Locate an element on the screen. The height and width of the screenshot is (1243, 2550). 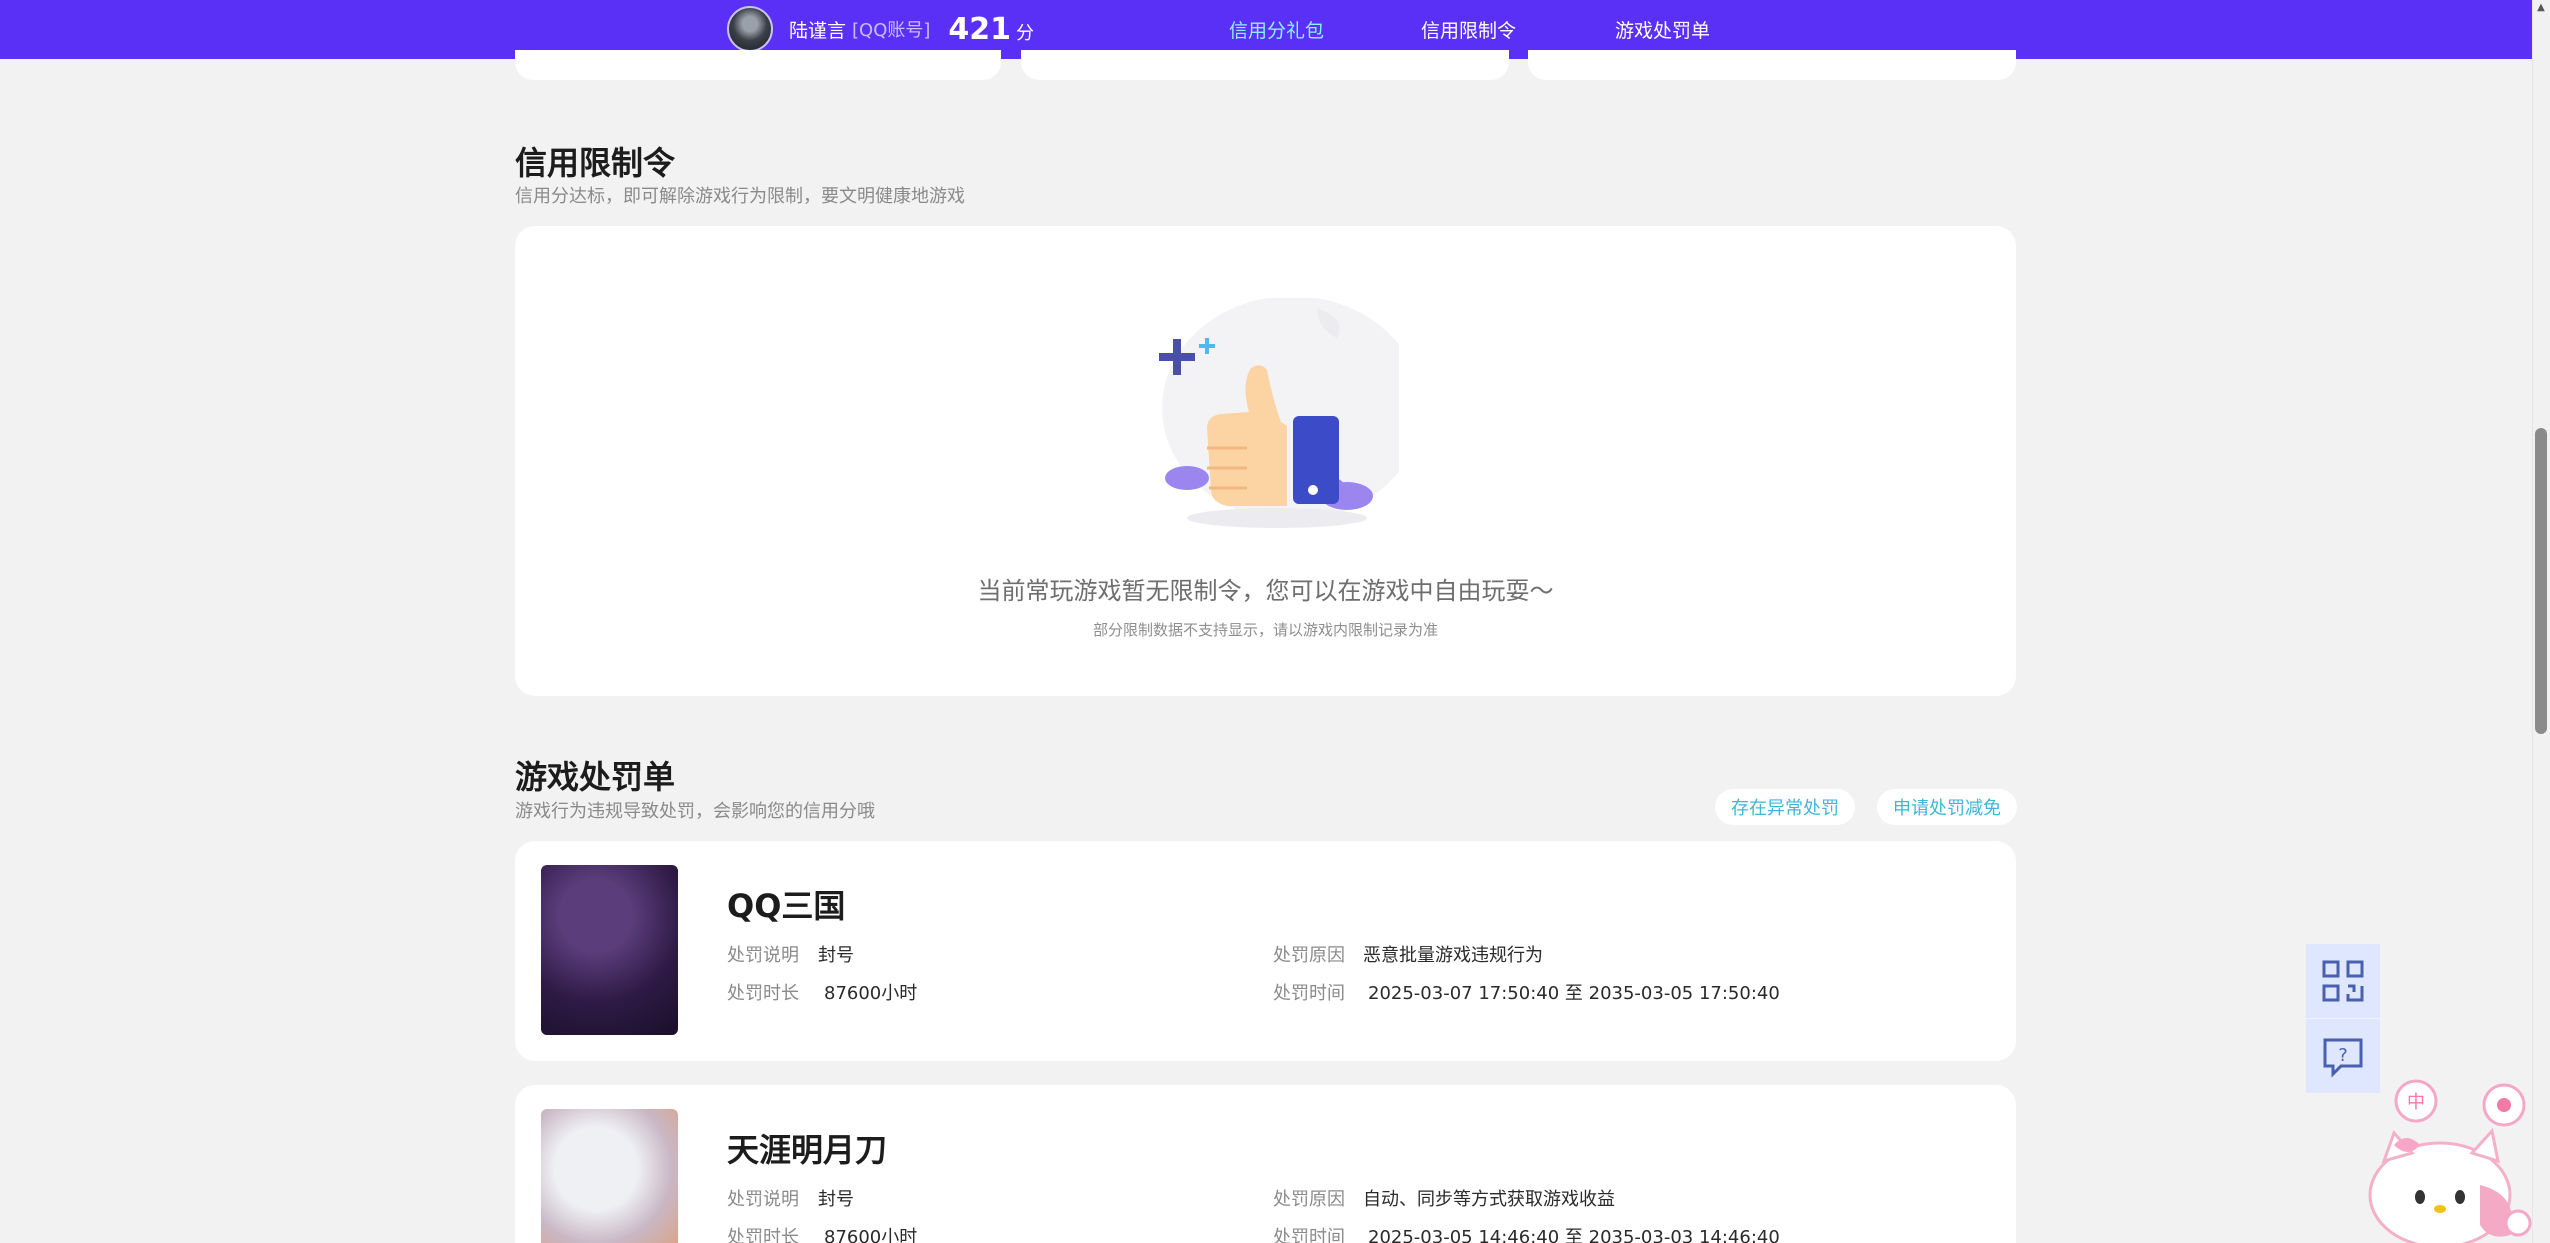
qrcode-button is located at coordinates (2343, 981).